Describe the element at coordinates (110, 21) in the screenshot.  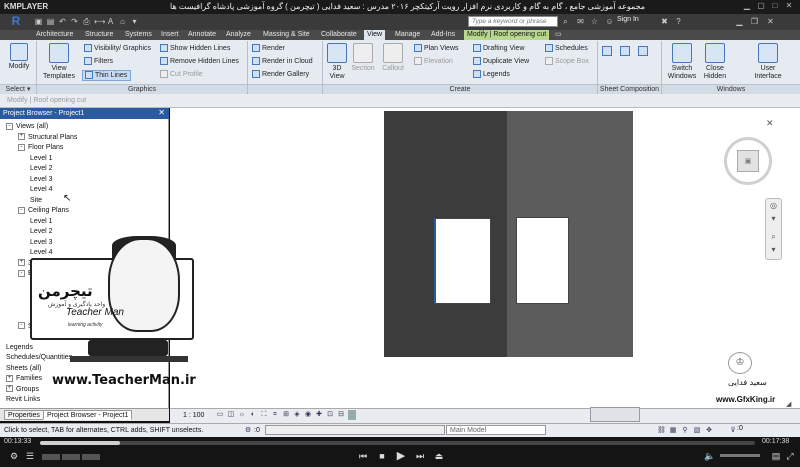
I see `text-icon: A` at that location.